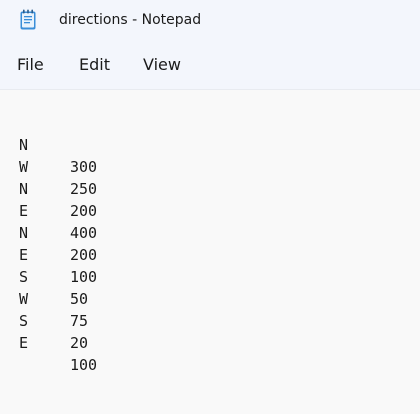 This screenshot has width=420, height=414. Describe the element at coordinates (53, 320) in the screenshot. I see `text-line: S 20` at that location.